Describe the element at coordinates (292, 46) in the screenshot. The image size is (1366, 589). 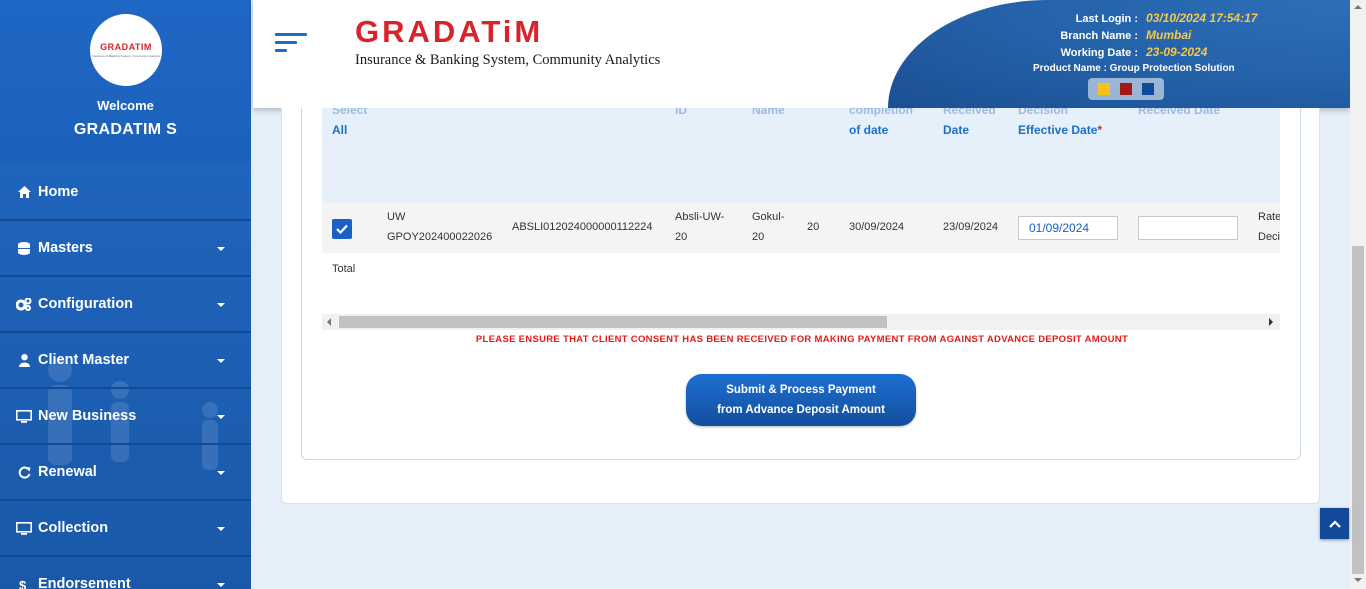
I see `hamburger-menu-icon` at that location.